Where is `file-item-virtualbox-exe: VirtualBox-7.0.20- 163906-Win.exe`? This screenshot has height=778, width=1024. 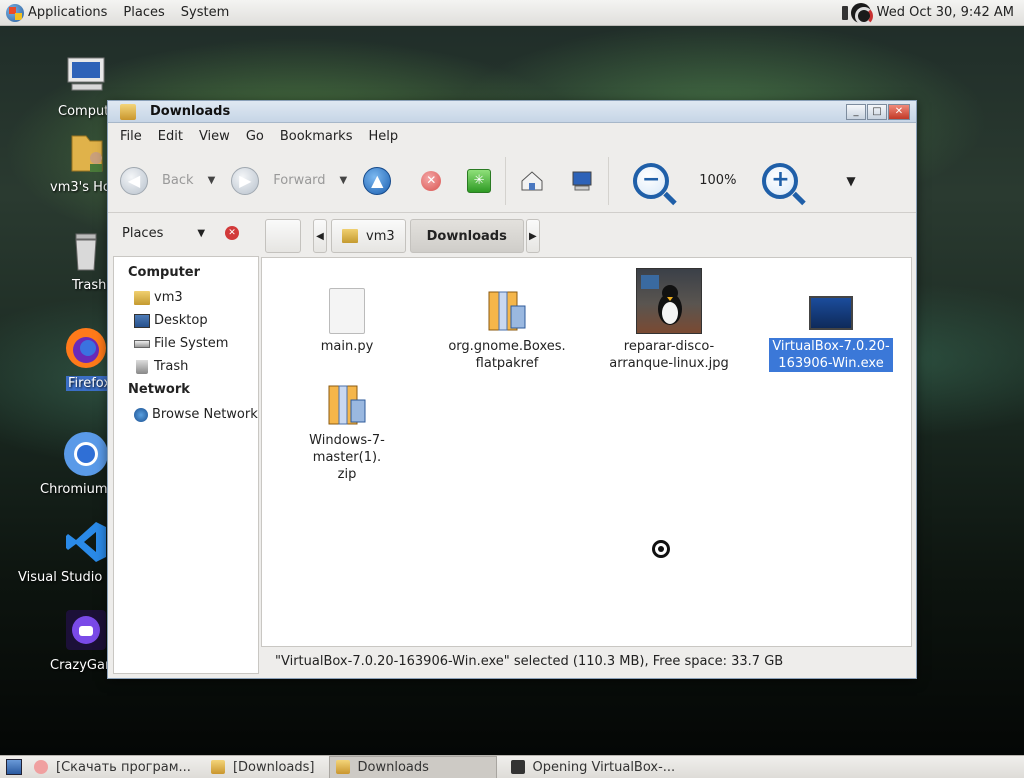 file-item-virtualbox-exe: VirtualBox-7.0.20- 163906-Win.exe is located at coordinates (831, 334).